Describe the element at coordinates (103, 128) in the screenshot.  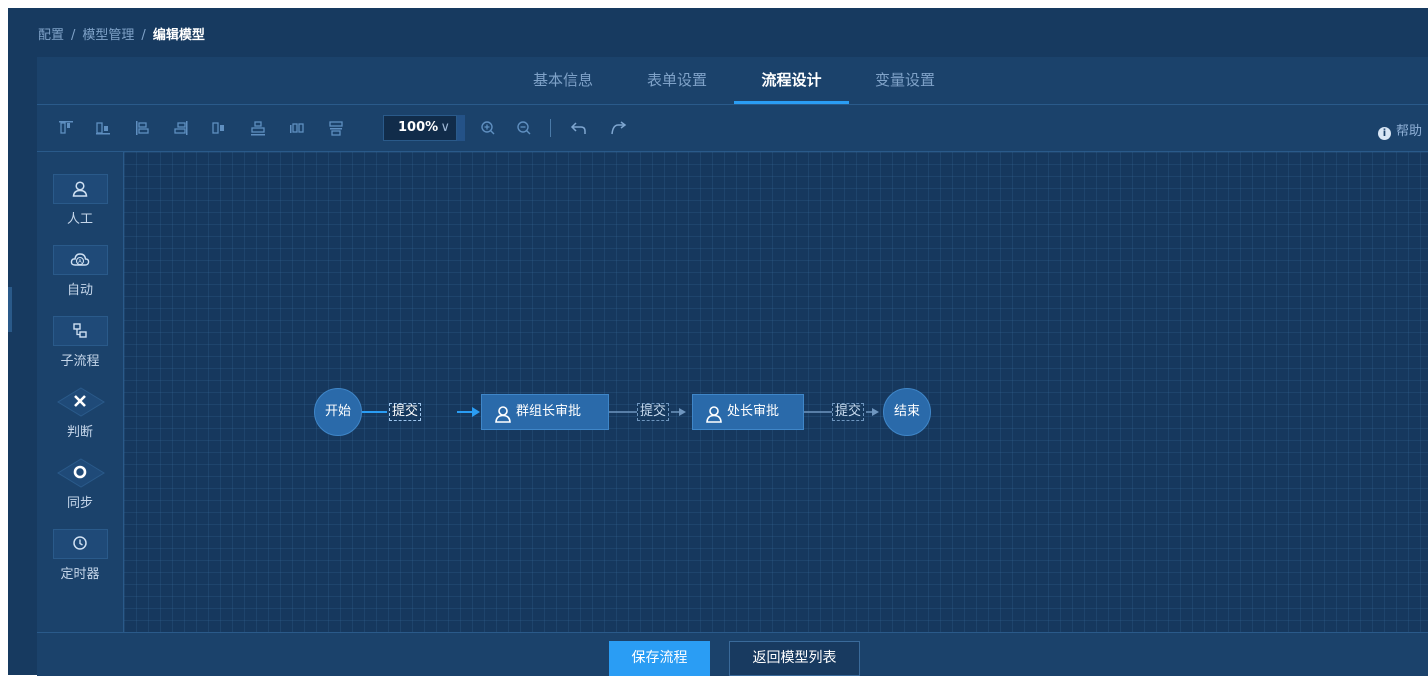
I see `align-middle-icon` at that location.